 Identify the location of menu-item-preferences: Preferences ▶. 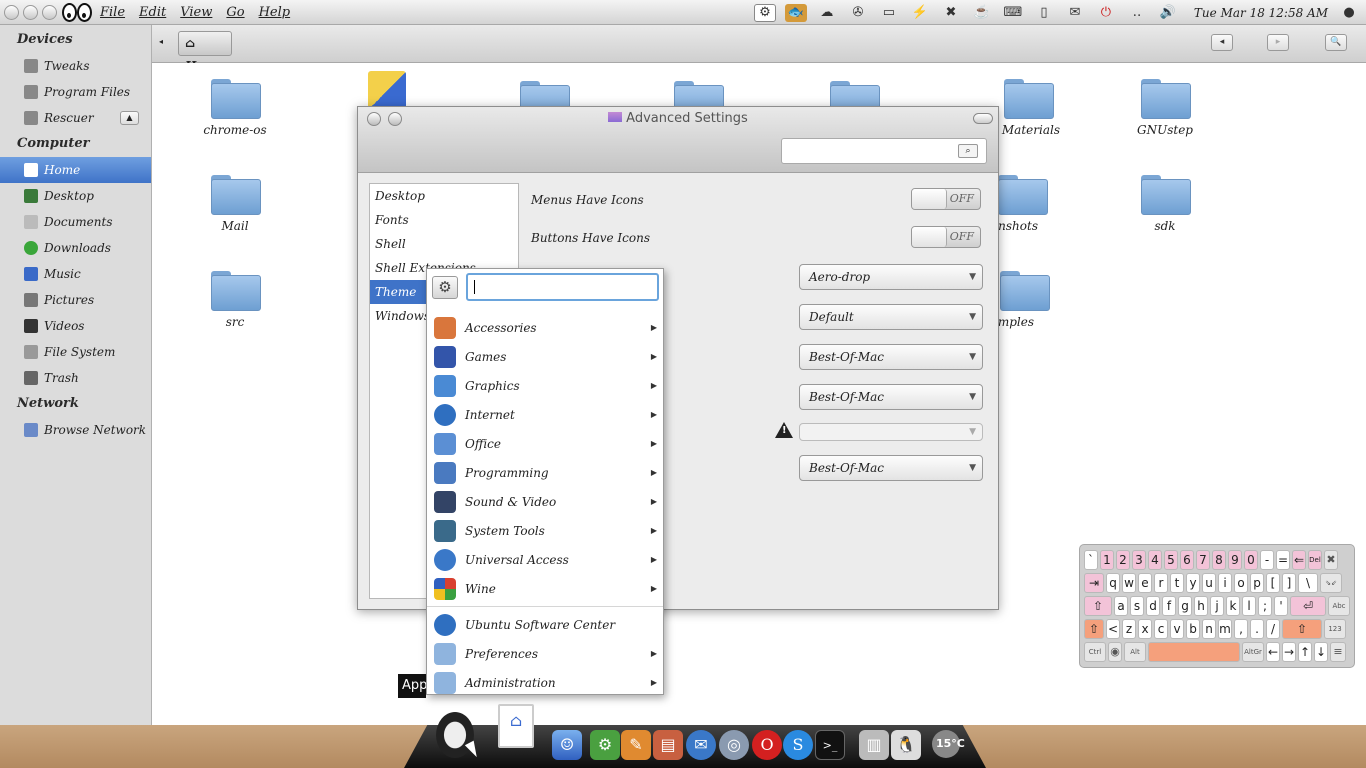
(545, 653).